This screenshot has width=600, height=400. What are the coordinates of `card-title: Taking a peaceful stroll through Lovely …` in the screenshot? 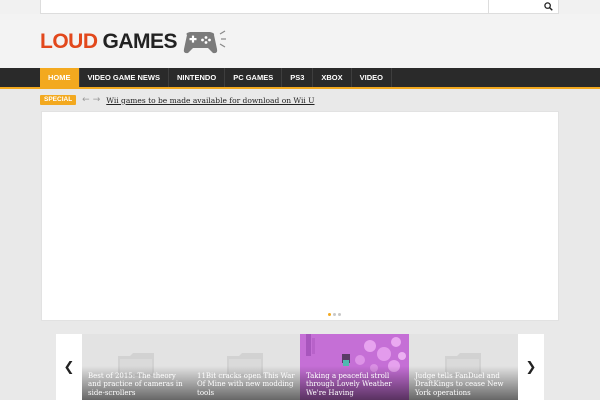 It's located at (355, 385).